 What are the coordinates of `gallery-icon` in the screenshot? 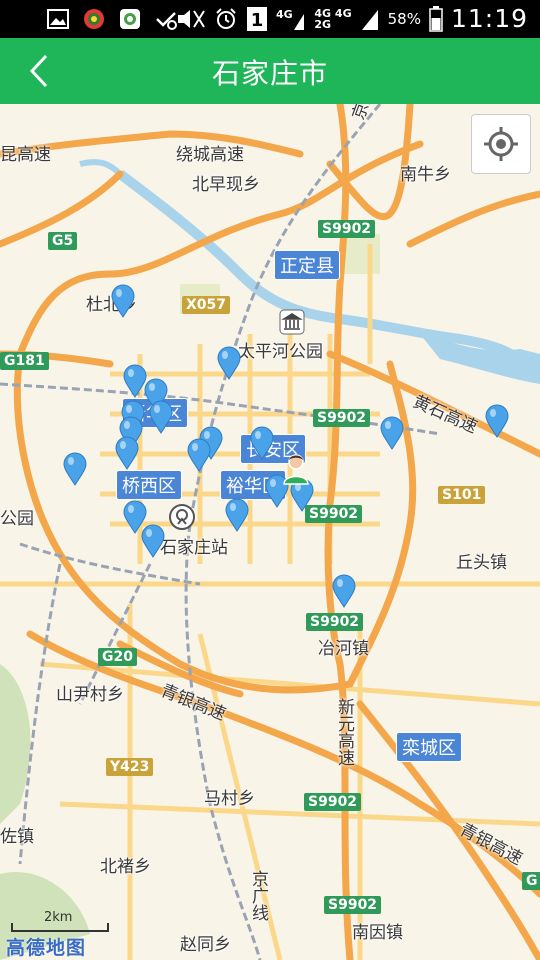 It's located at (58, 19).